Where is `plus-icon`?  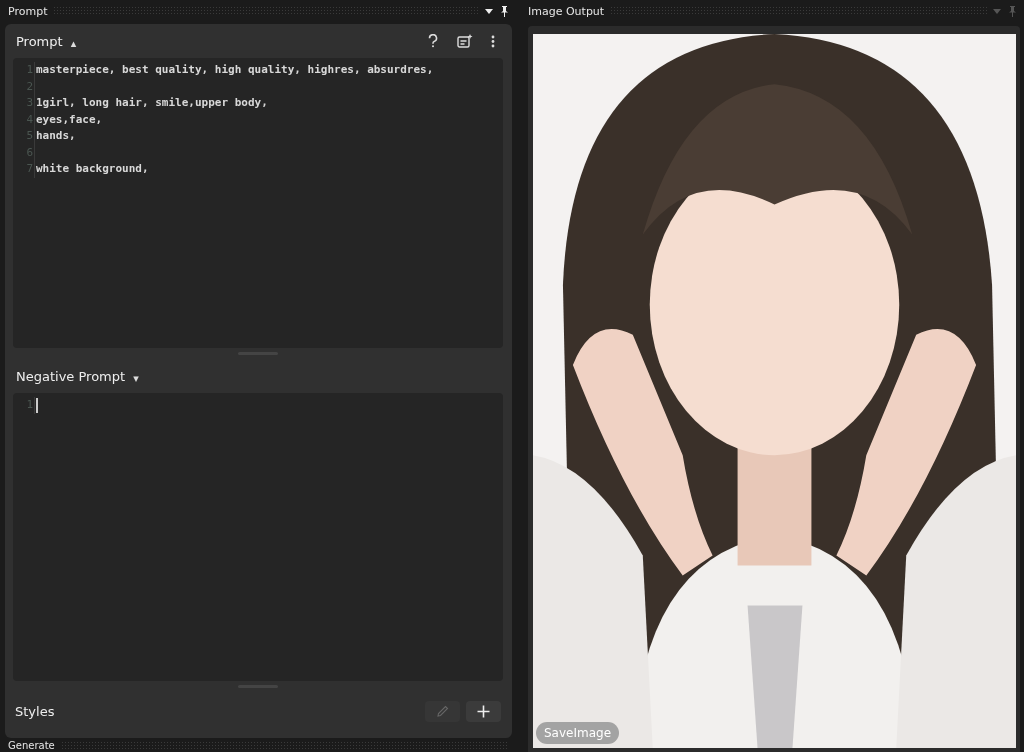
plus-icon is located at coordinates (483, 711).